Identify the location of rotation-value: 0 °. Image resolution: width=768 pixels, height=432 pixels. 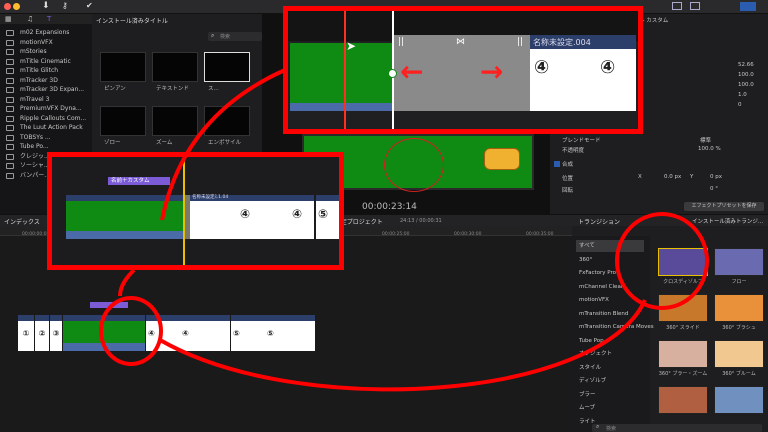
(714, 189).